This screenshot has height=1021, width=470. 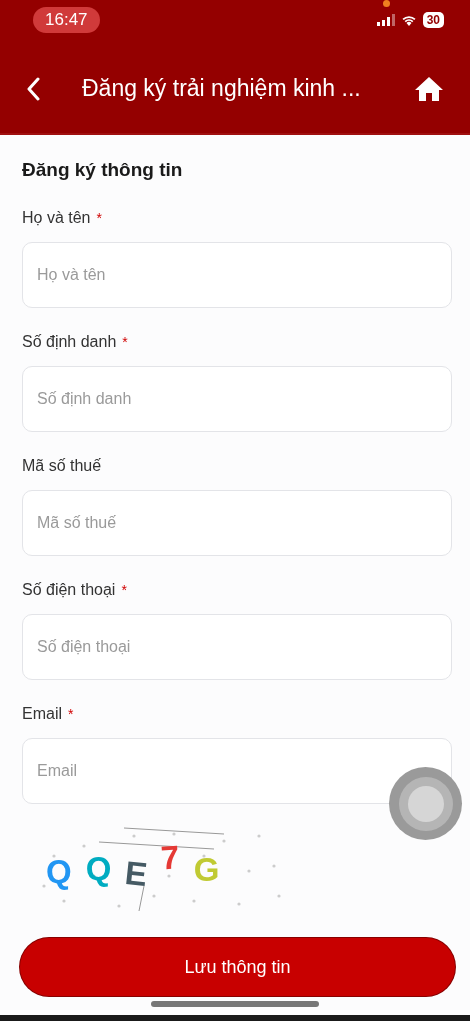 I want to click on field-label: Mã số thuế, so click(x=62, y=466).